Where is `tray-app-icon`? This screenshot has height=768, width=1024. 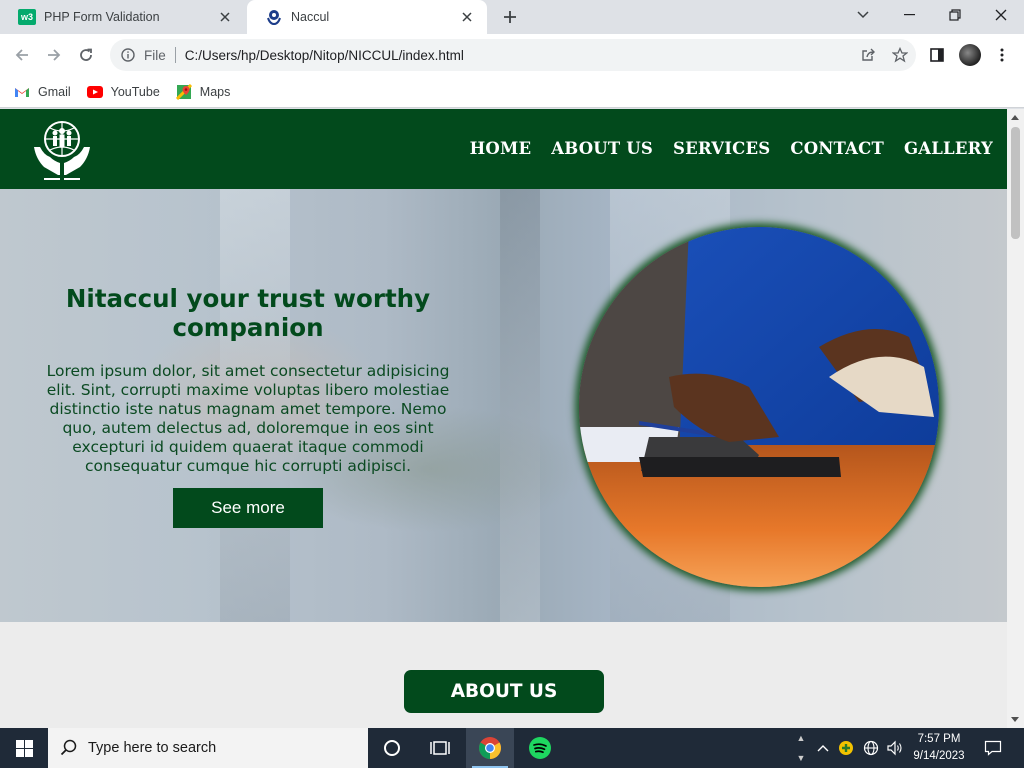 tray-app-icon is located at coordinates (846, 748).